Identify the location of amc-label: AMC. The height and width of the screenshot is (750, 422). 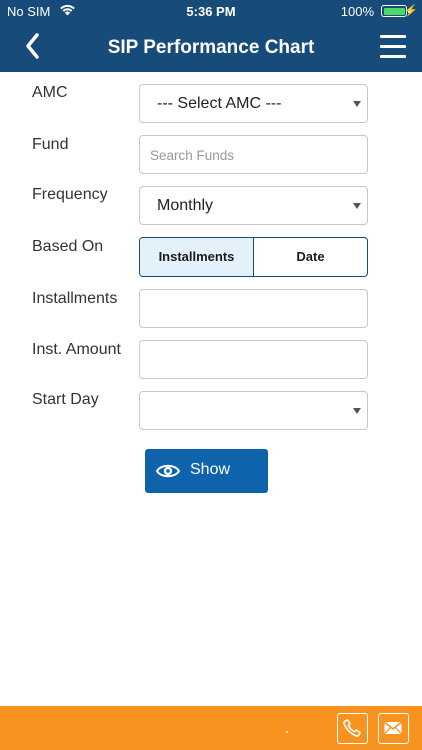
(50, 92).